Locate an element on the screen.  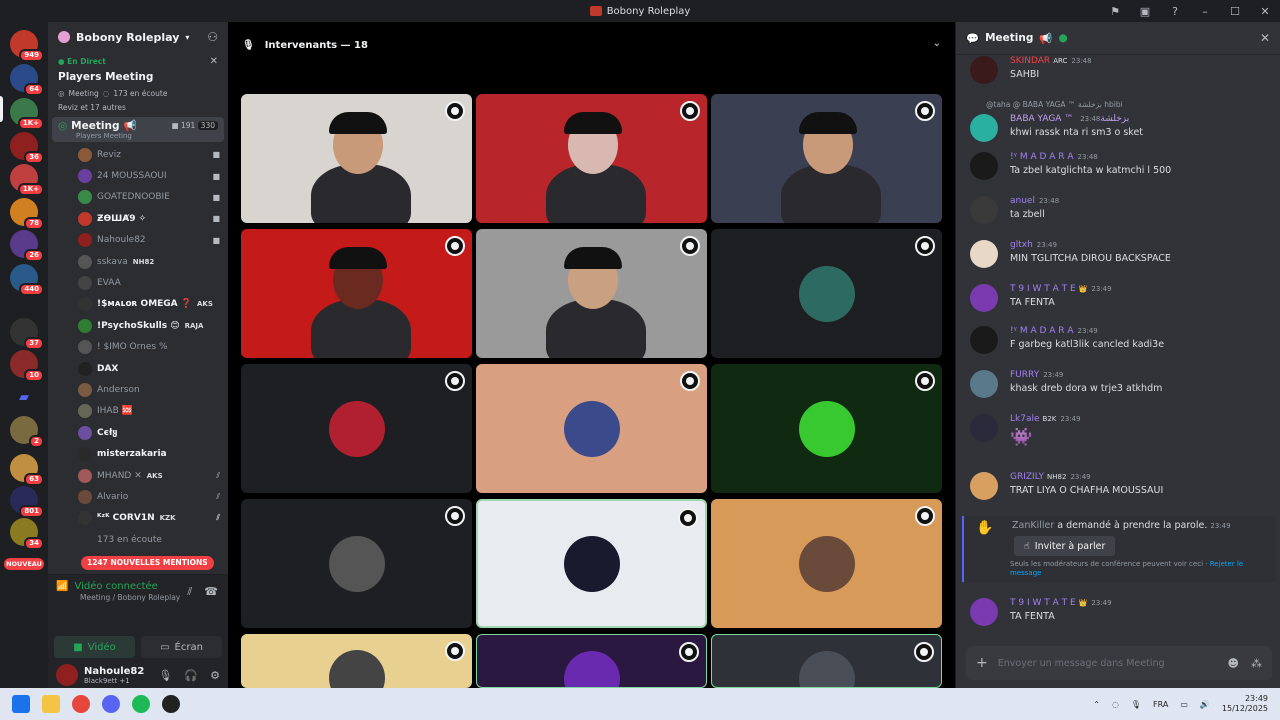
member-item: ᴷᶻᴷ CORV1N KZK ⫽ is located at coordinates (138, 518).